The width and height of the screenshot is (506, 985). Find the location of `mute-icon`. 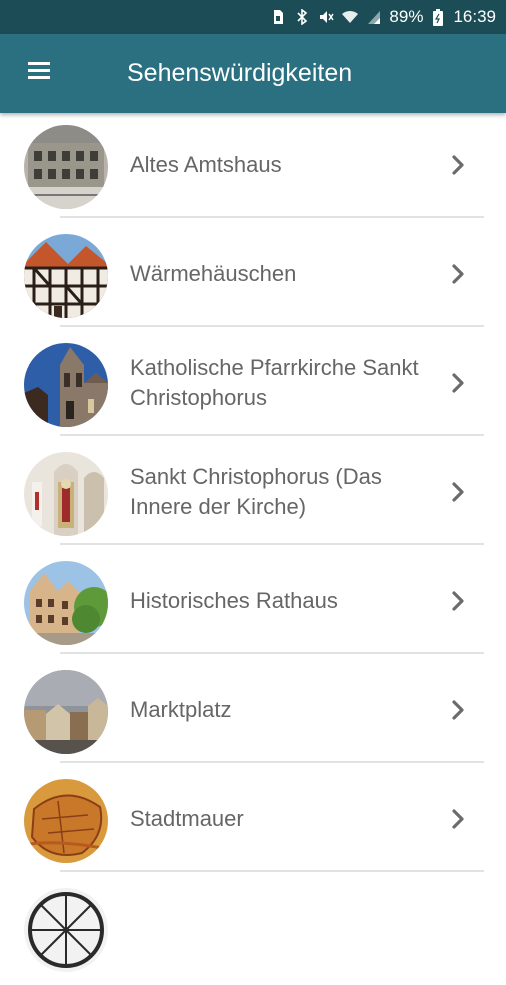

mute-icon is located at coordinates (326, 17).